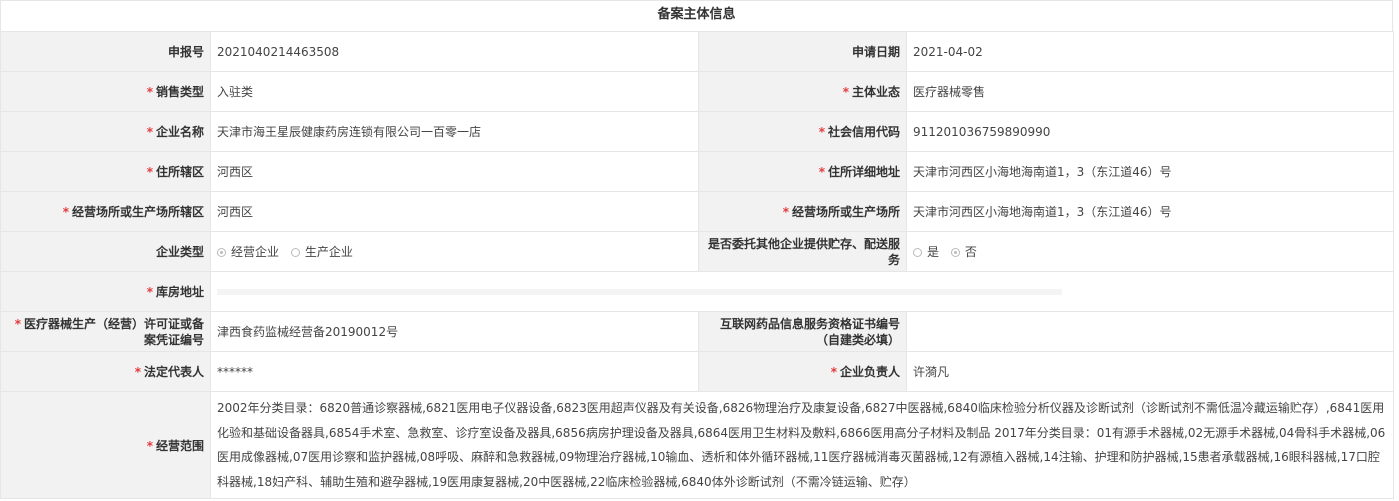  What do you see at coordinates (105, 445) in the screenshot?
I see `business-scope-label-cell: * 经营范围` at bounding box center [105, 445].